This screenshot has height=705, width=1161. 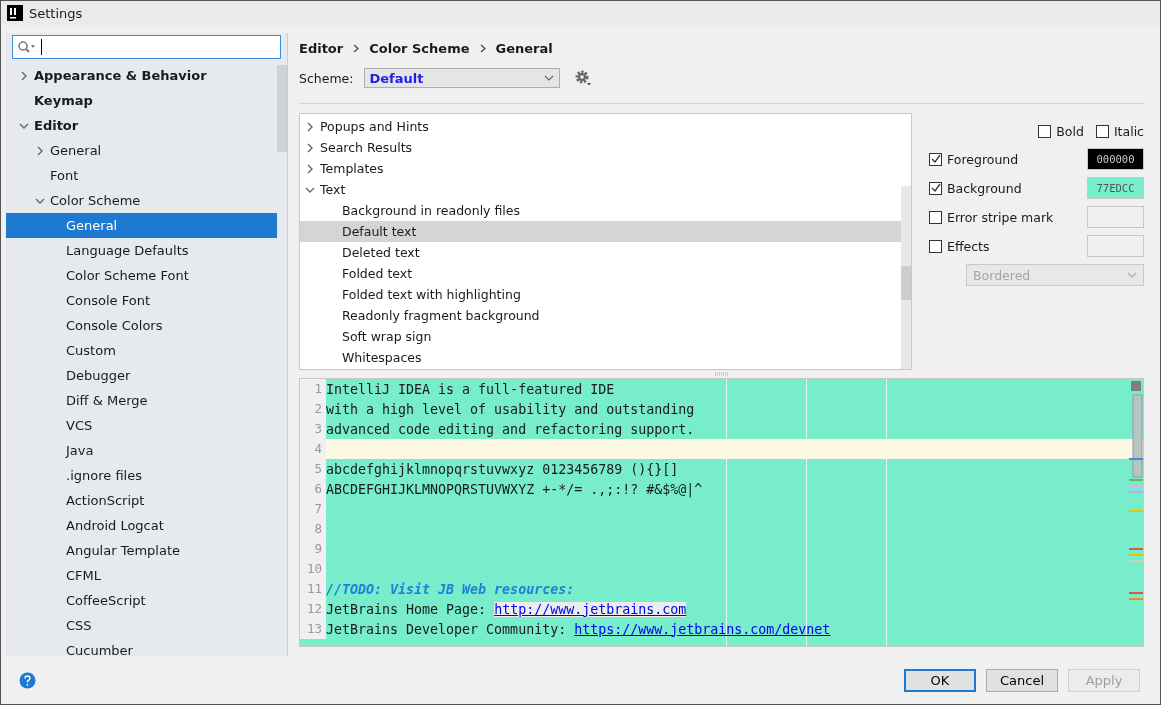 I want to click on search-icon, so click(x=27, y=47).